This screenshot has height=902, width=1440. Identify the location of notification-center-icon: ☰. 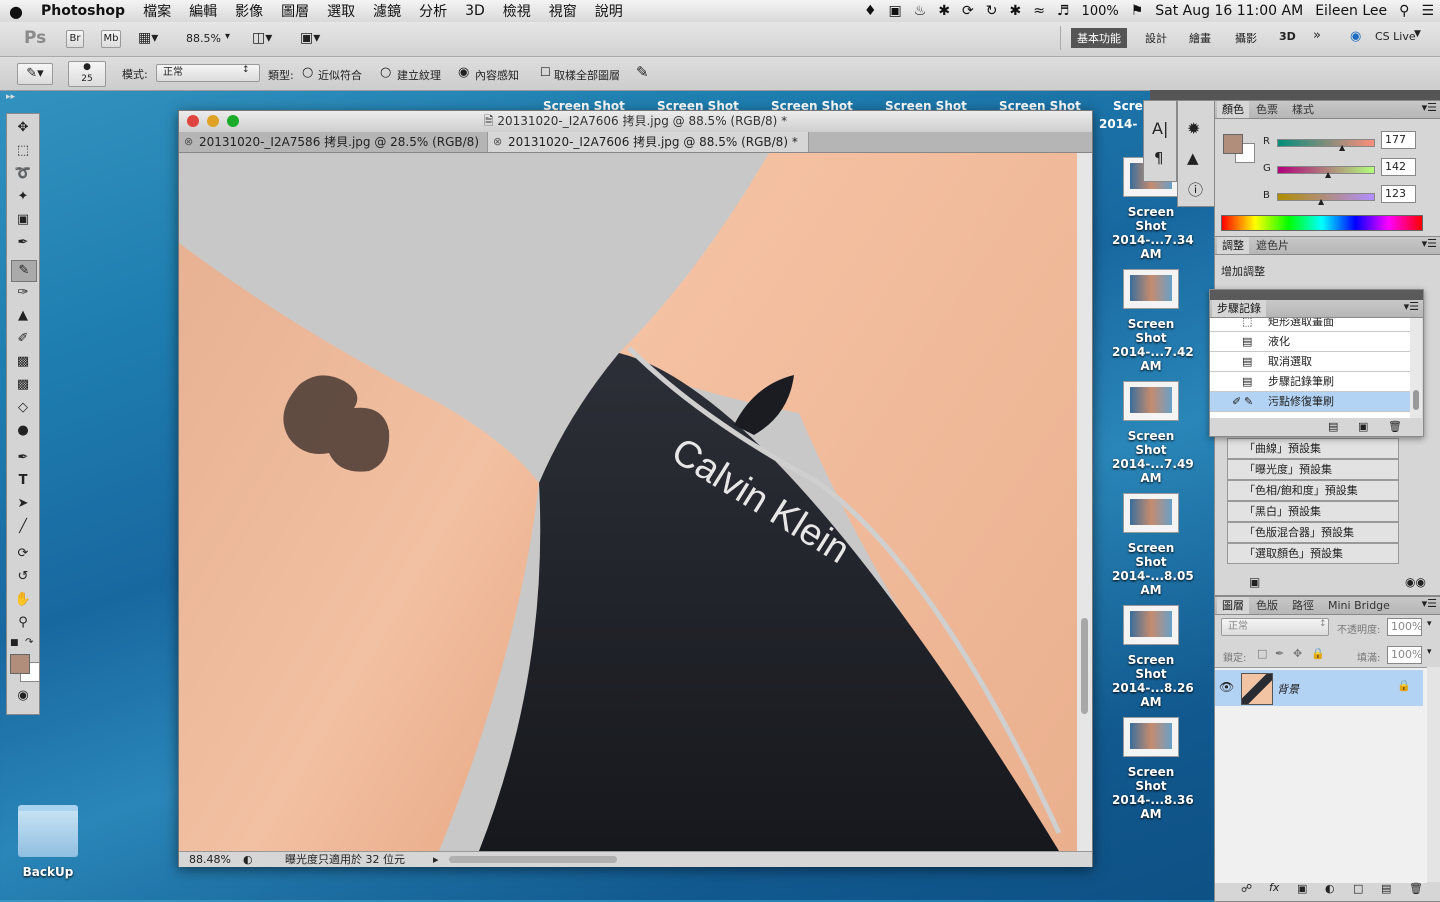
(1427, 11).